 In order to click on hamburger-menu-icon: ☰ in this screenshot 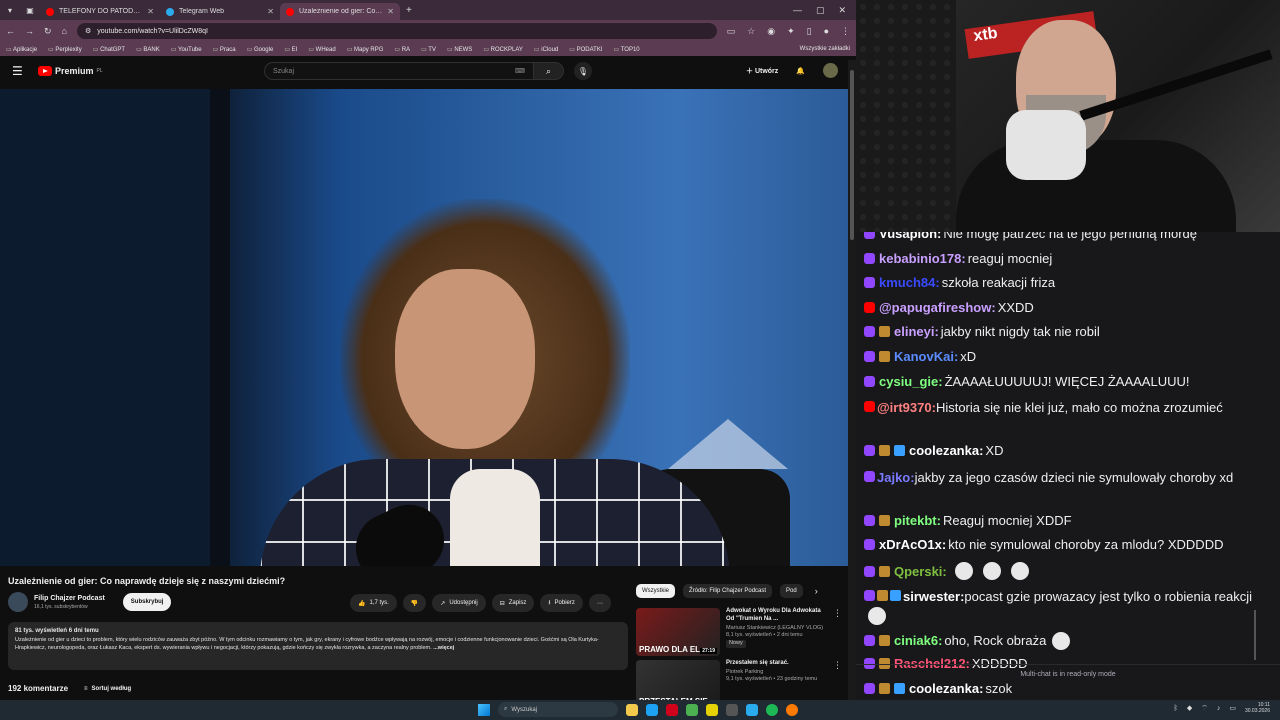, I will do `click(22, 71)`.